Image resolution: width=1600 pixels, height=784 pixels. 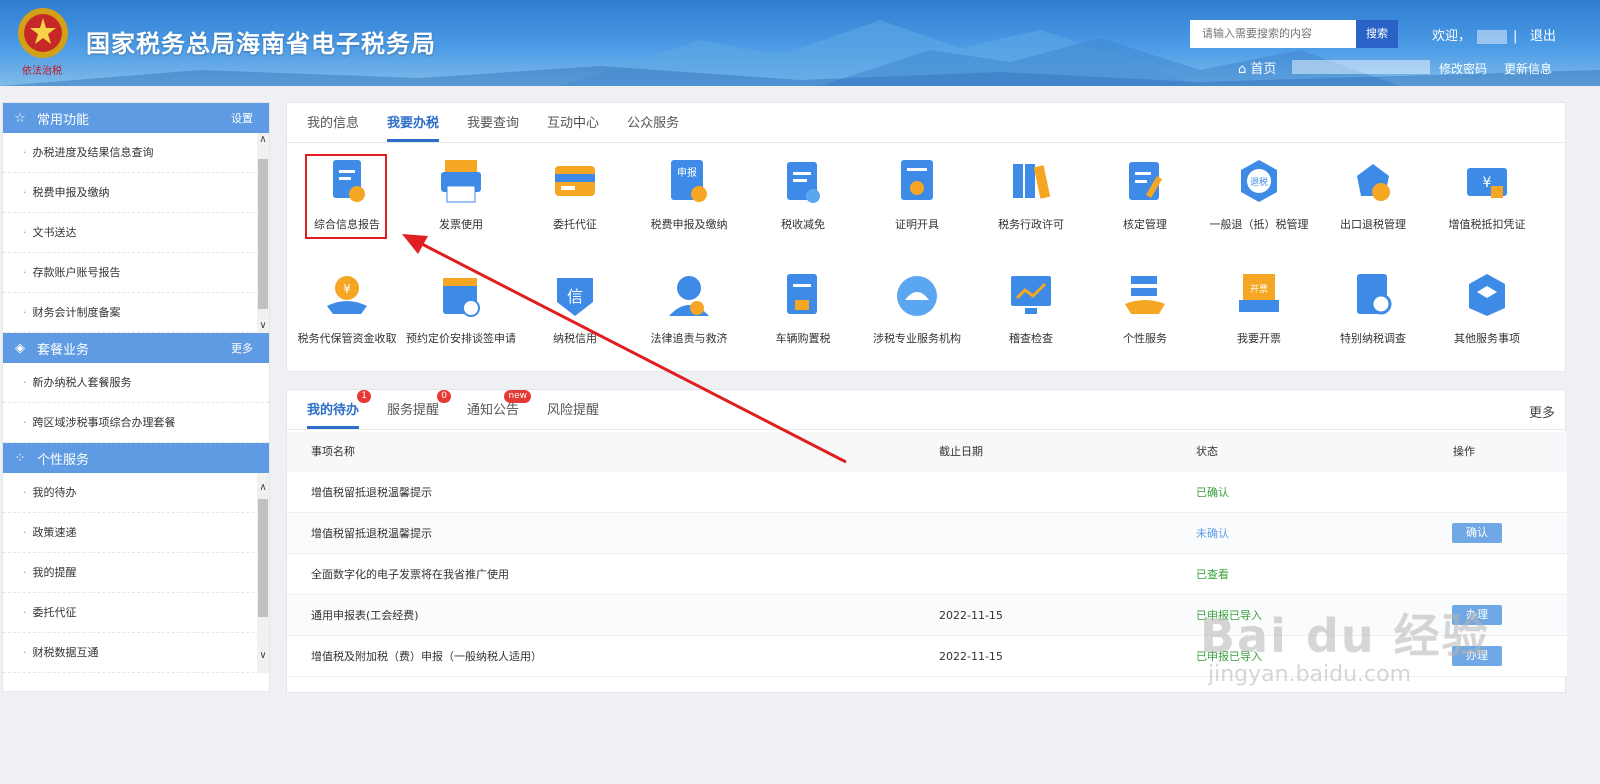 What do you see at coordinates (961, 451) in the screenshot?
I see `column-header: 截止日期` at bounding box center [961, 451].